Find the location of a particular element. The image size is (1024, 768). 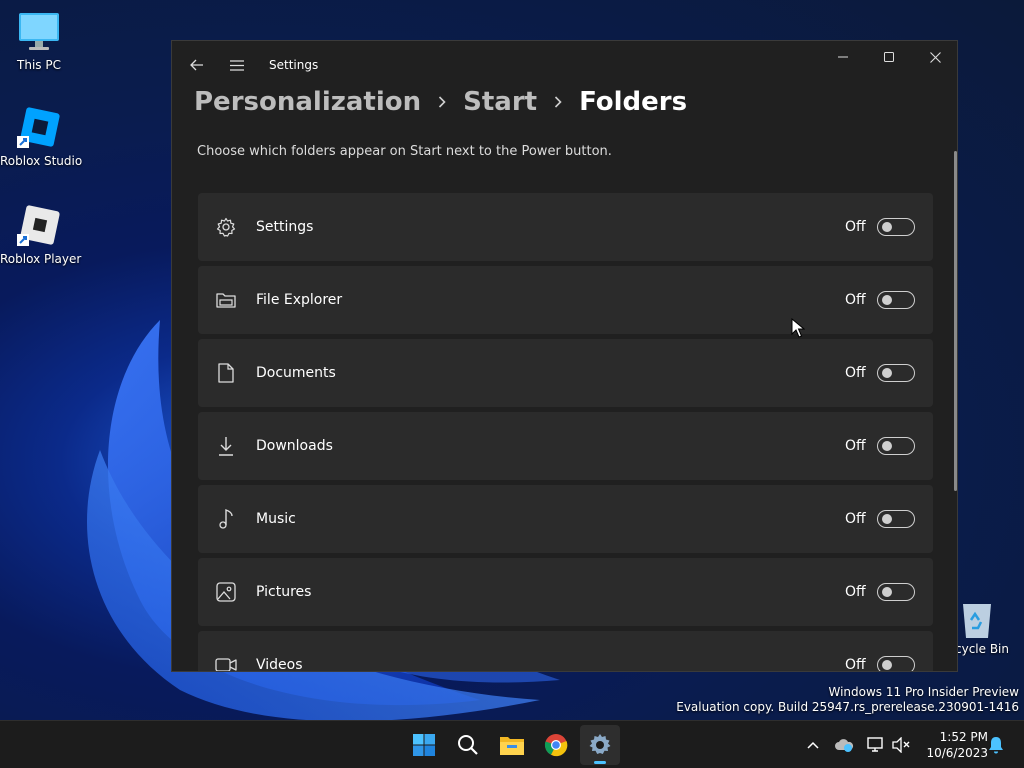

breadcrumb: Personalization Start Folders is located at coordinates (440, 102).